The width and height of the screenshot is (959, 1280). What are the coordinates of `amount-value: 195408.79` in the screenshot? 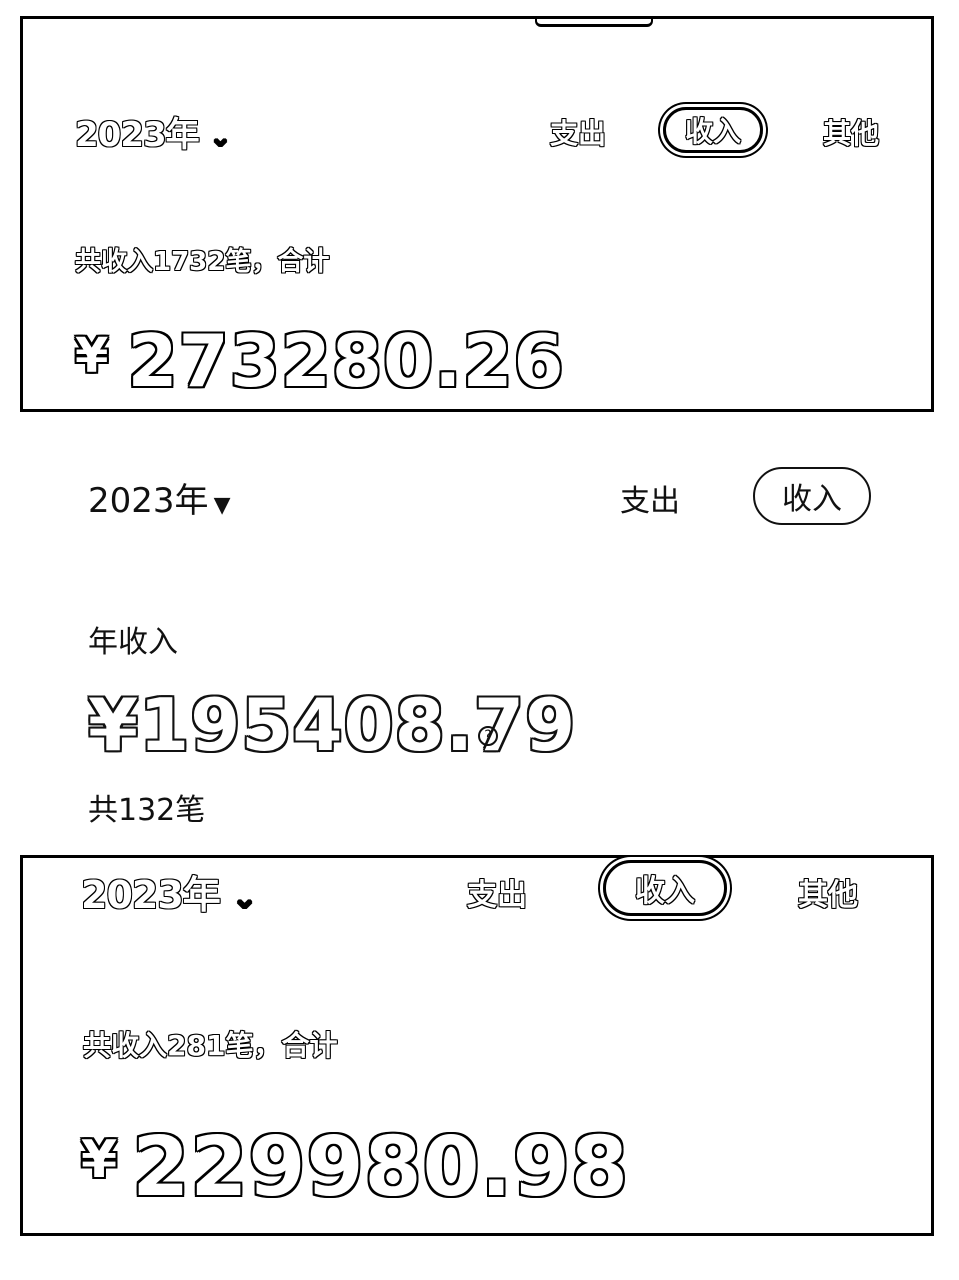 It's located at (358, 725).